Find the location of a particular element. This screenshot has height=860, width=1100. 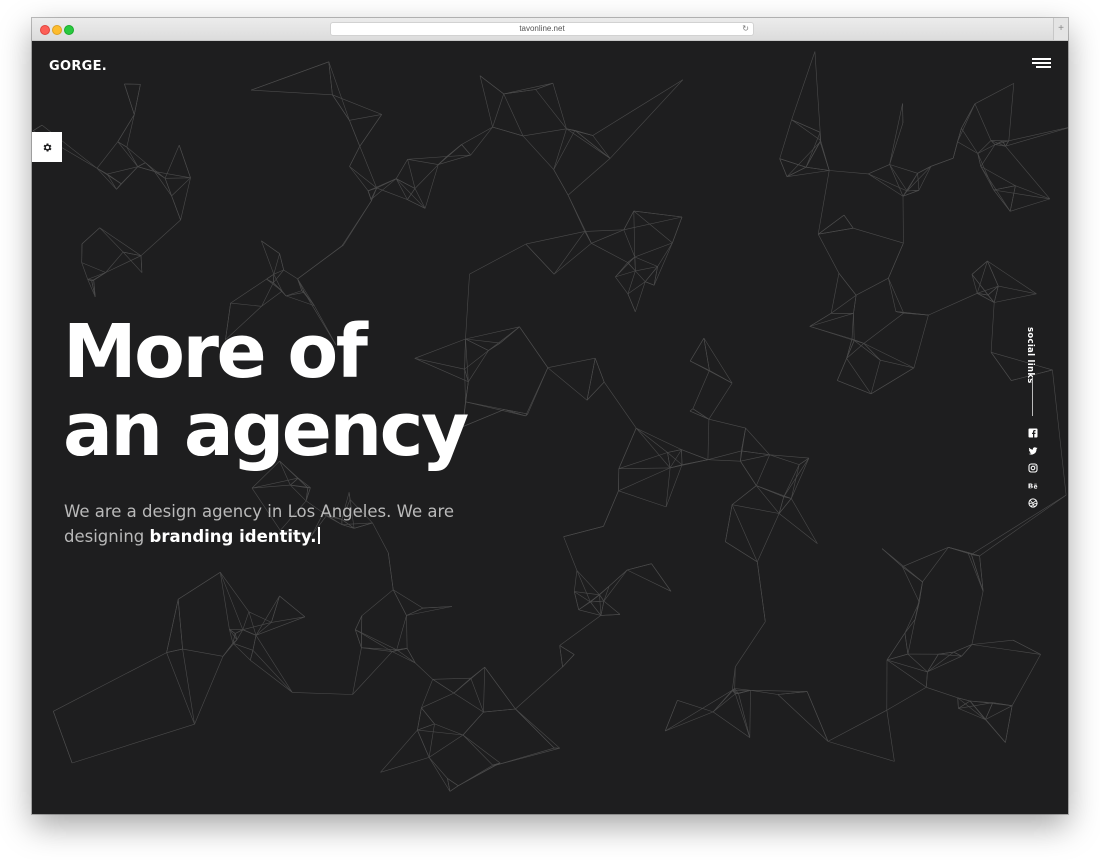

settings-button is located at coordinates (47, 147).